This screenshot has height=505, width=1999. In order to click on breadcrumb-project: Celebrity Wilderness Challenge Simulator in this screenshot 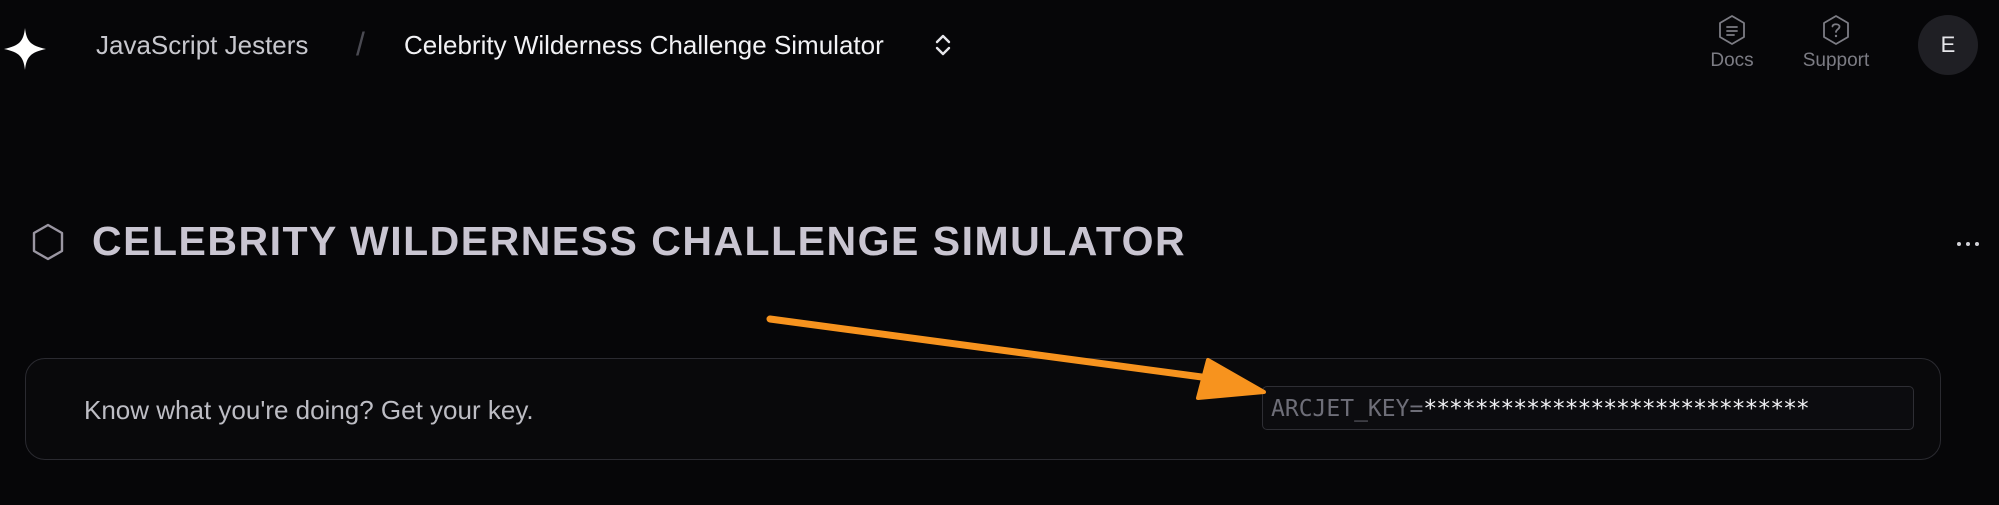, I will do `click(644, 45)`.